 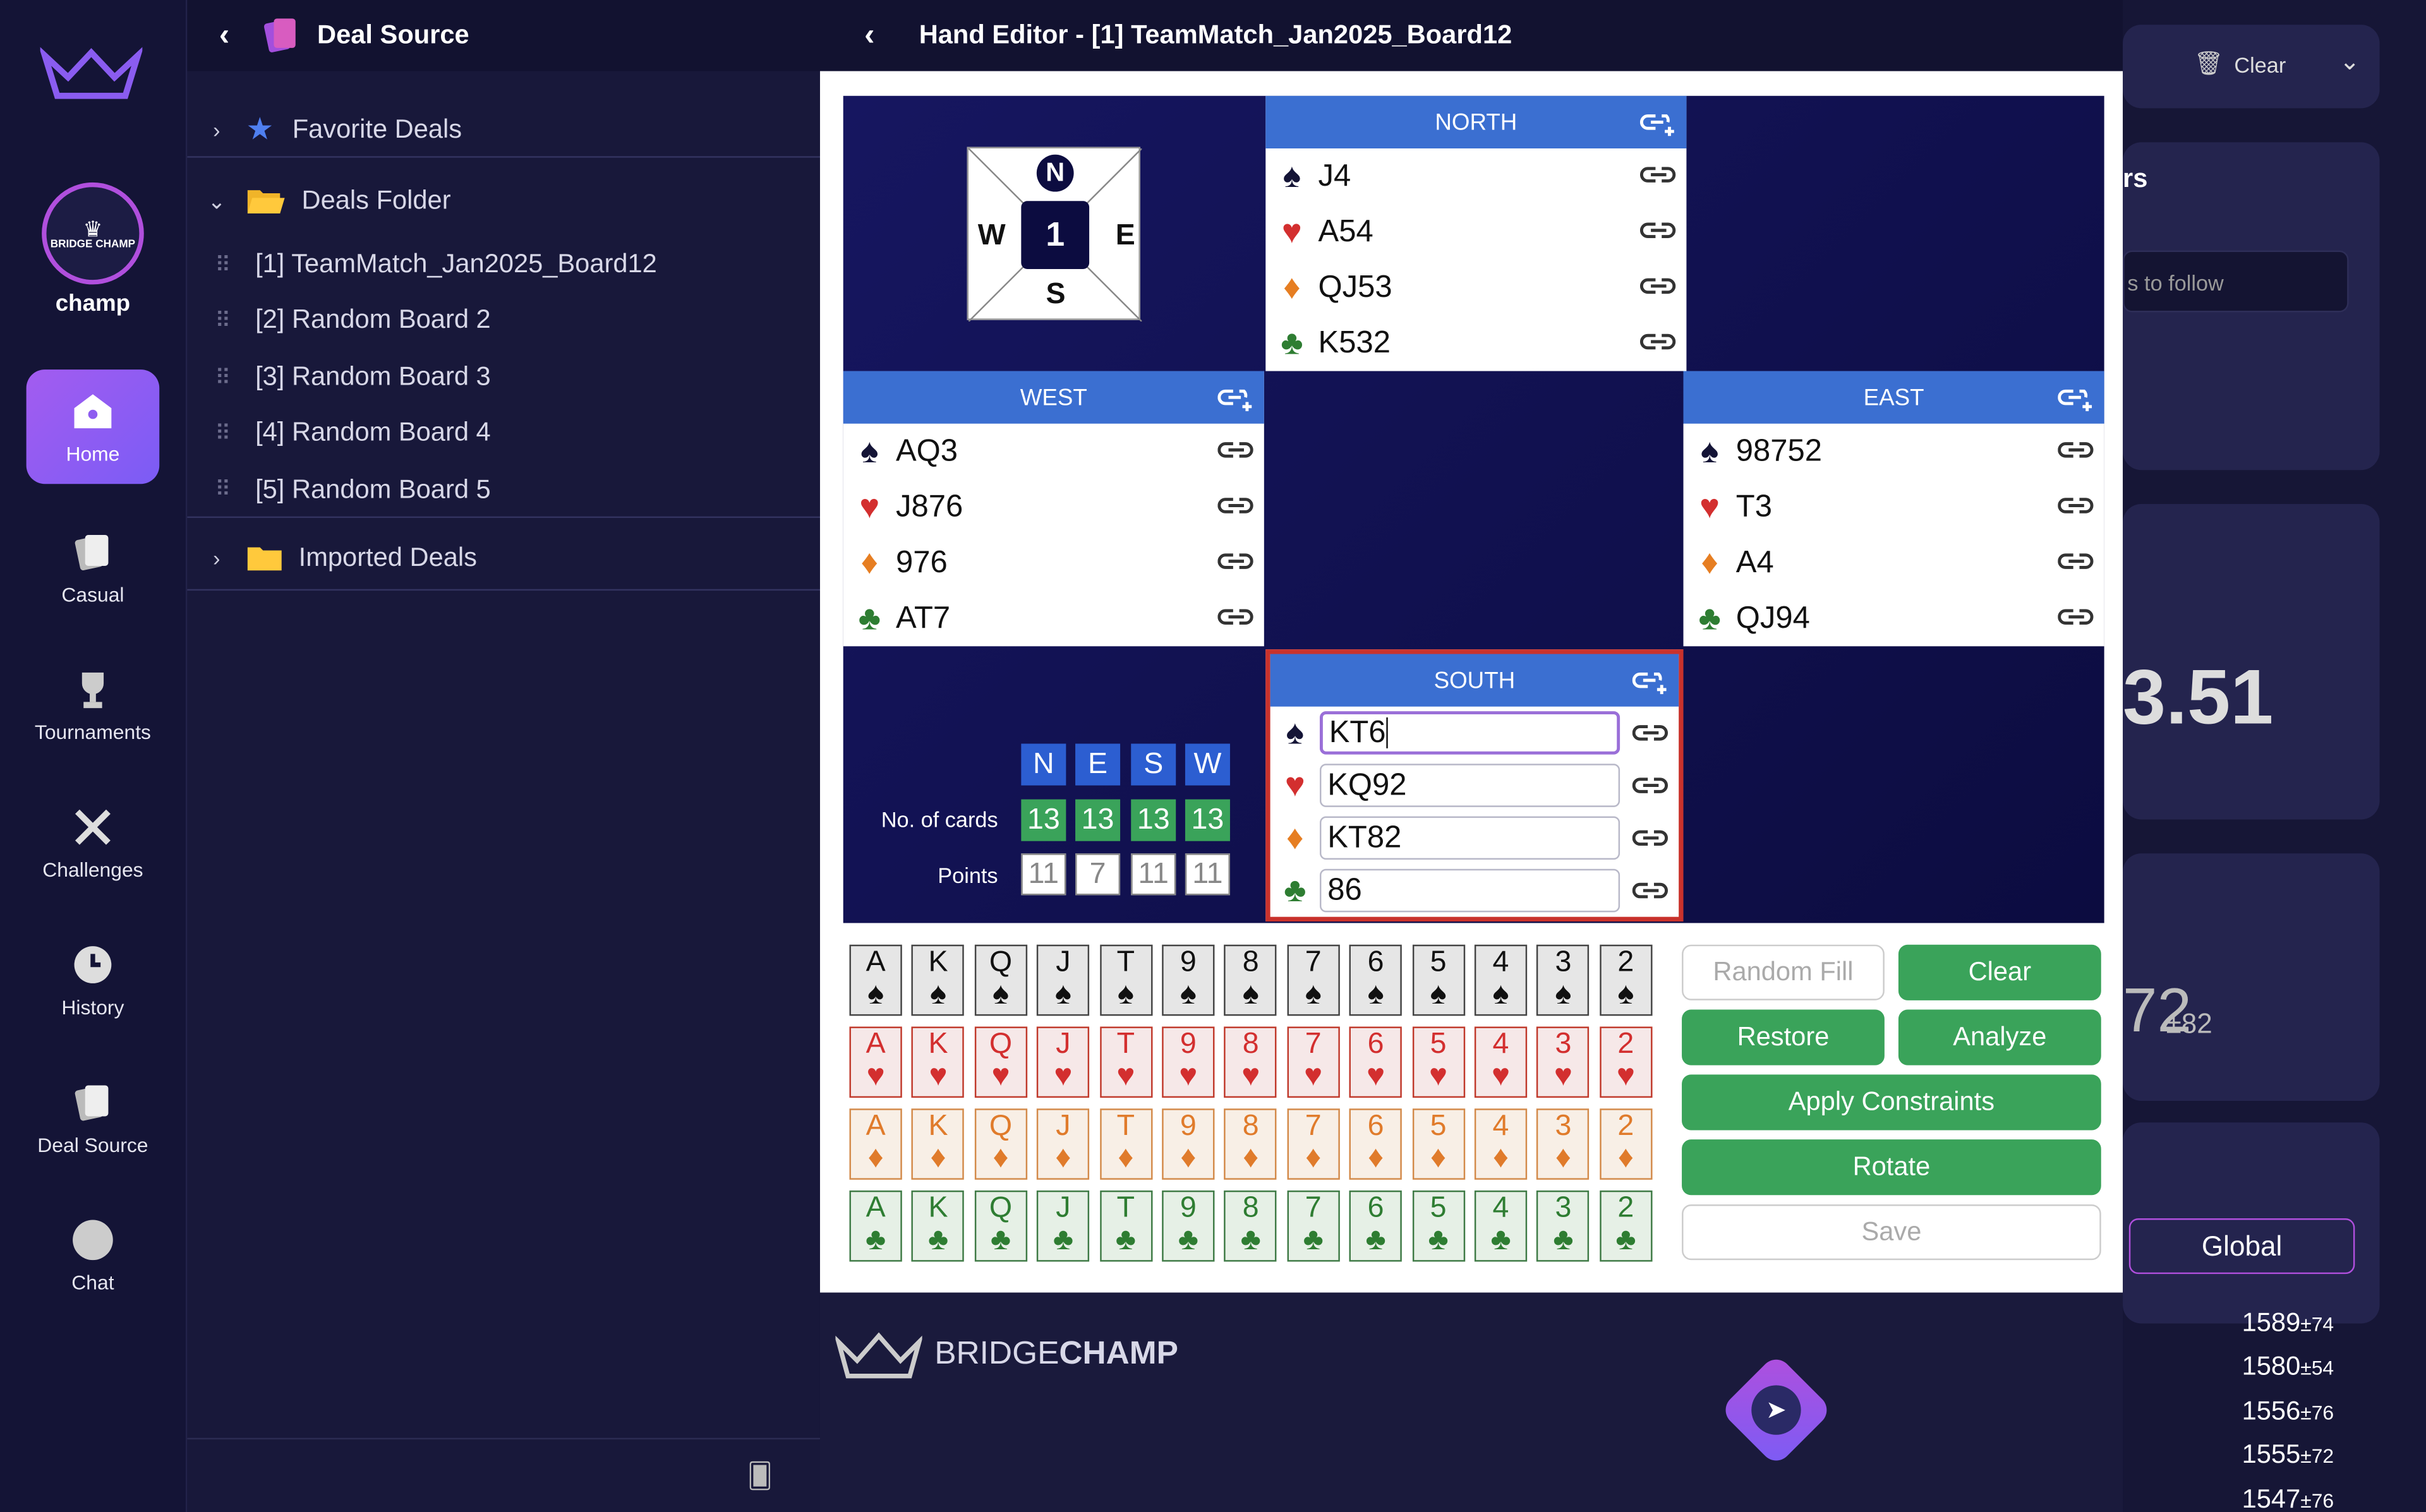 What do you see at coordinates (1563, 1226) in the screenshot?
I see `club-card-3: 3 ♣` at bounding box center [1563, 1226].